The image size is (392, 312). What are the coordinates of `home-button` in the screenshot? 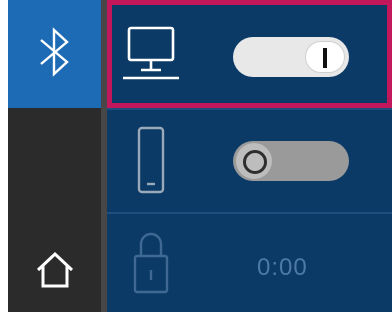 It's located at (54, 272).